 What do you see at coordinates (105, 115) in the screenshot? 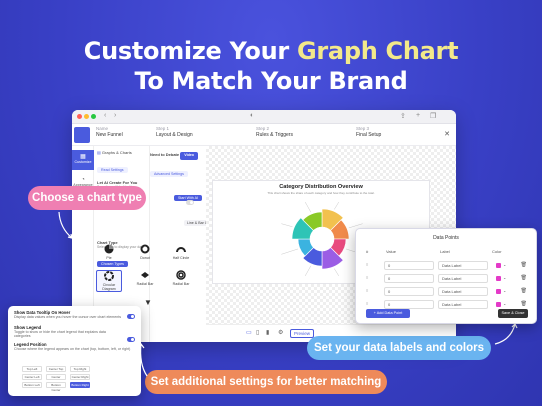
I see `back-arrow-icon: ‹` at bounding box center [105, 115].